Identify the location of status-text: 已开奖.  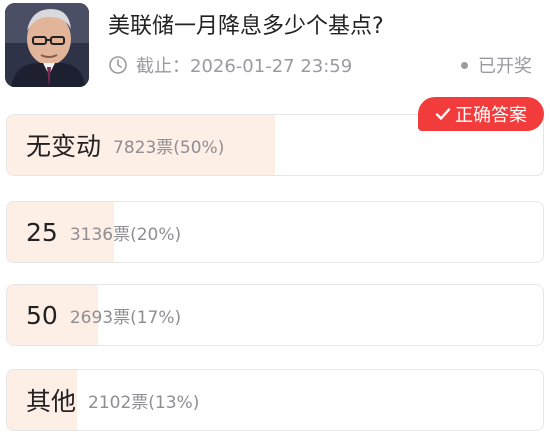
(505, 66).